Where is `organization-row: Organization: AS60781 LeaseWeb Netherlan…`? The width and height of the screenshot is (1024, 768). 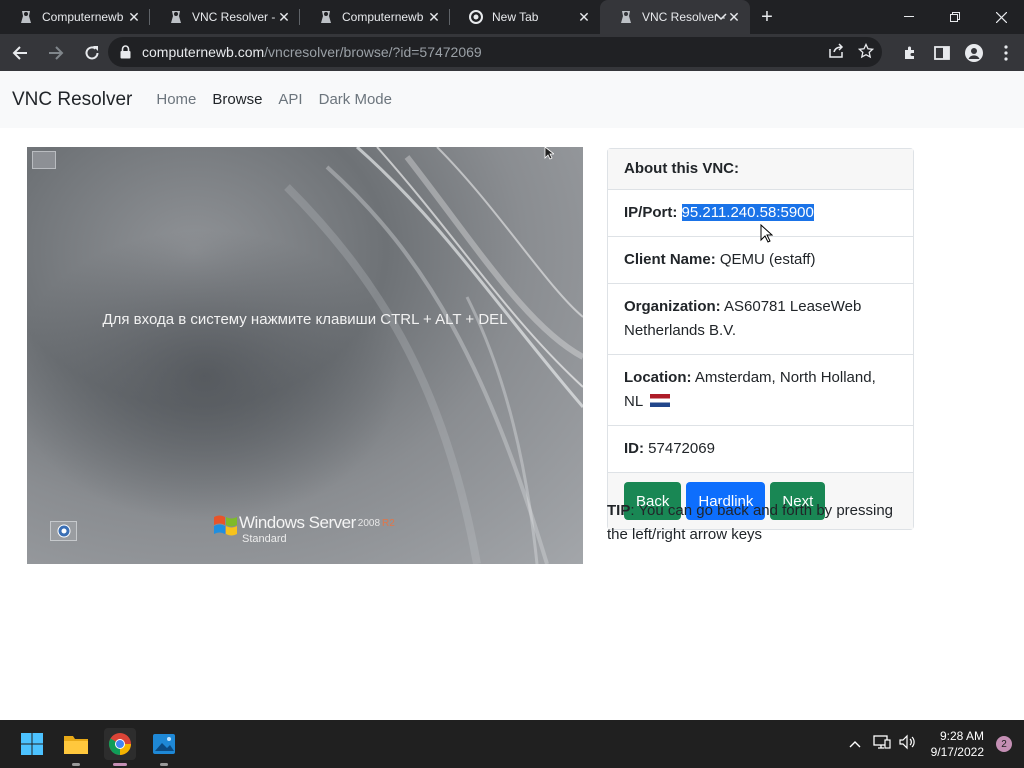 organization-row: Organization: AS60781 LeaseWeb Netherlan… is located at coordinates (760, 319).